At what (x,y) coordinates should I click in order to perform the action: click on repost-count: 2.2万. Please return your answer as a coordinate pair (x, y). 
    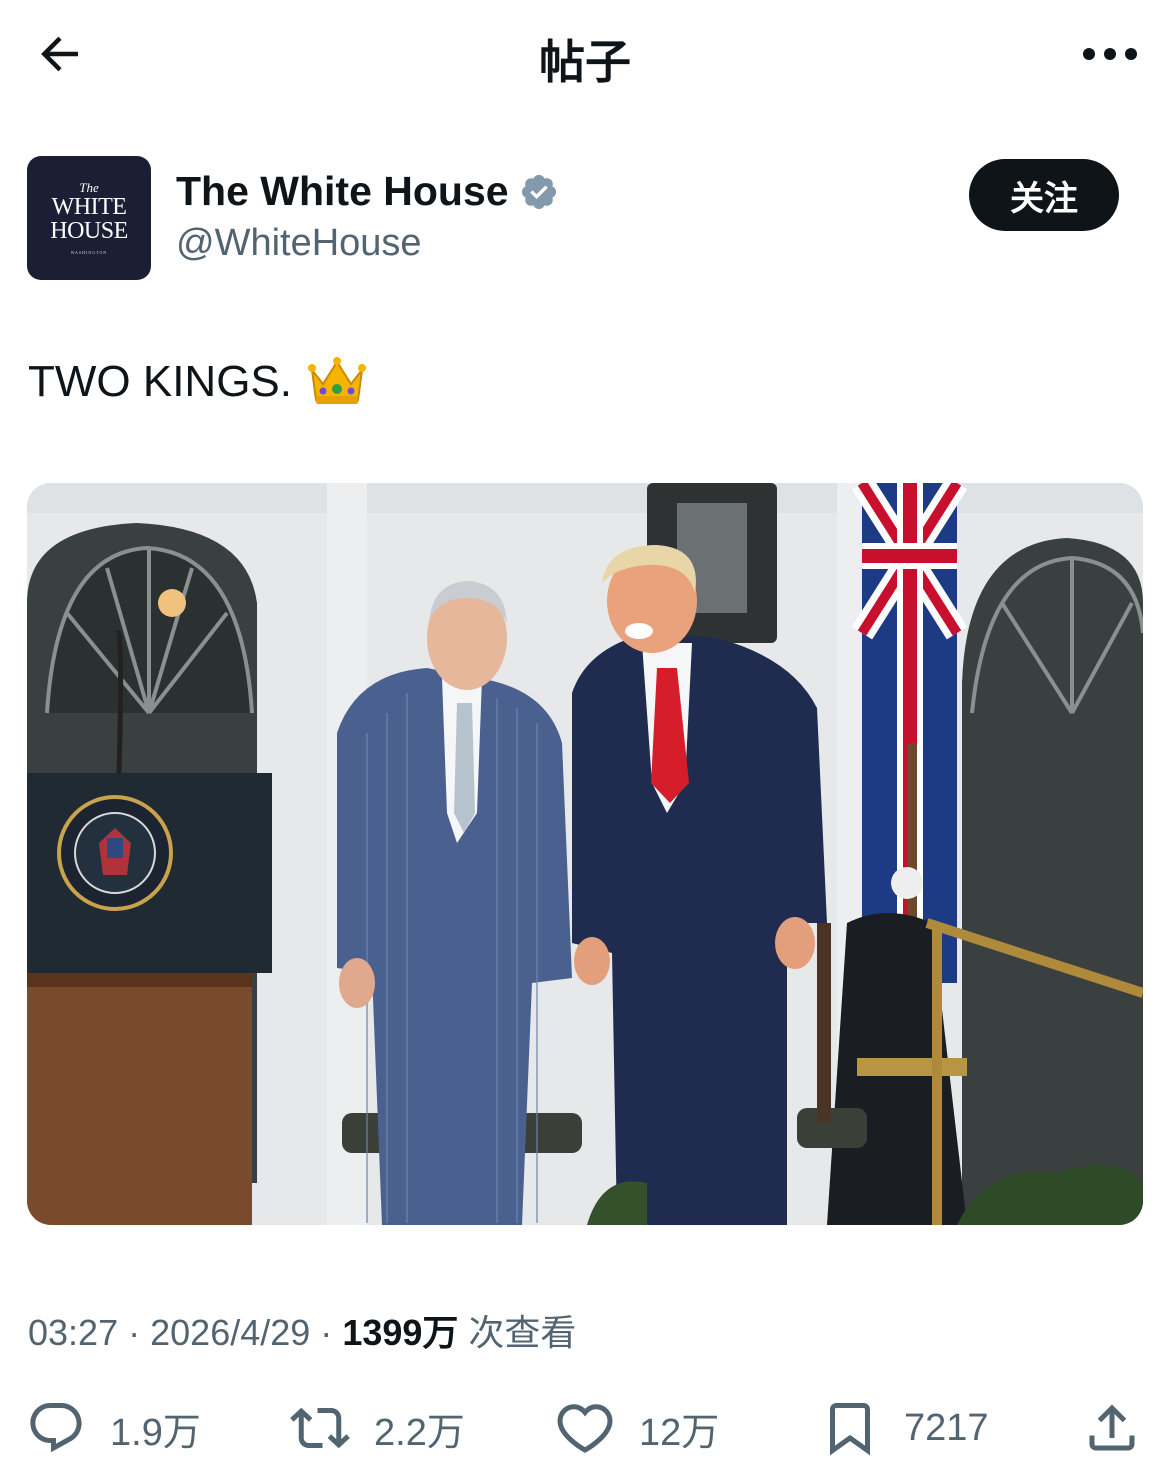
    Looking at the image, I should click on (419, 1432).